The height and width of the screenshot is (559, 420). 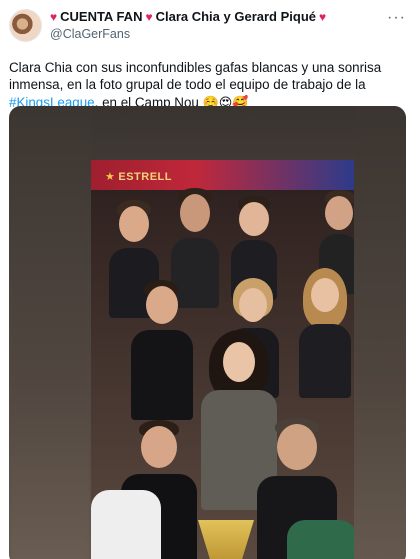 I want to click on trophy, so click(x=226, y=539).